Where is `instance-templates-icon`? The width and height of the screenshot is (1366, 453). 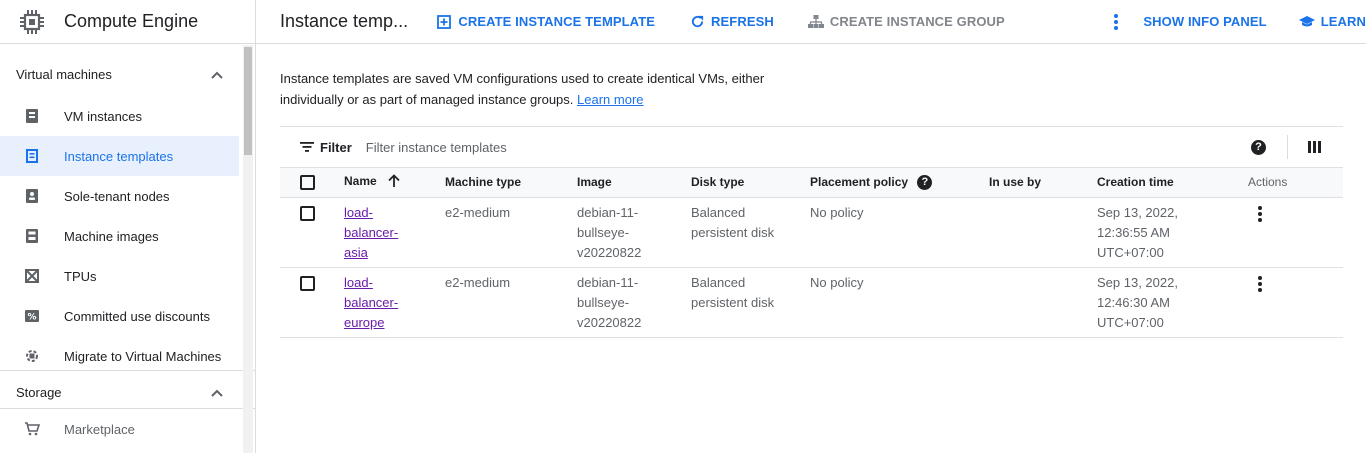
instance-templates-icon is located at coordinates (32, 156).